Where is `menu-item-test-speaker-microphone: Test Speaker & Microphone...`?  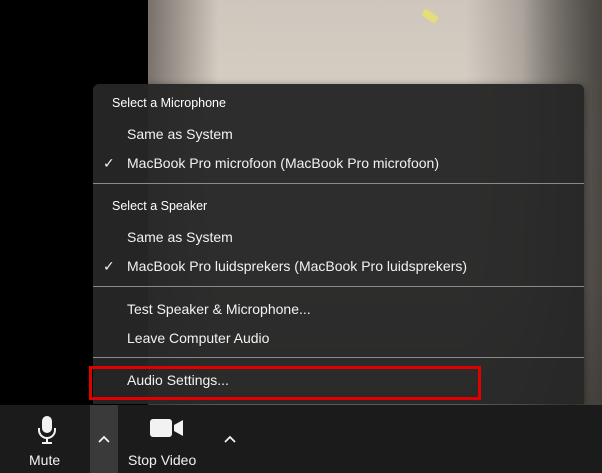 menu-item-test-speaker-microphone: Test Speaker & Microphone... is located at coordinates (338, 309).